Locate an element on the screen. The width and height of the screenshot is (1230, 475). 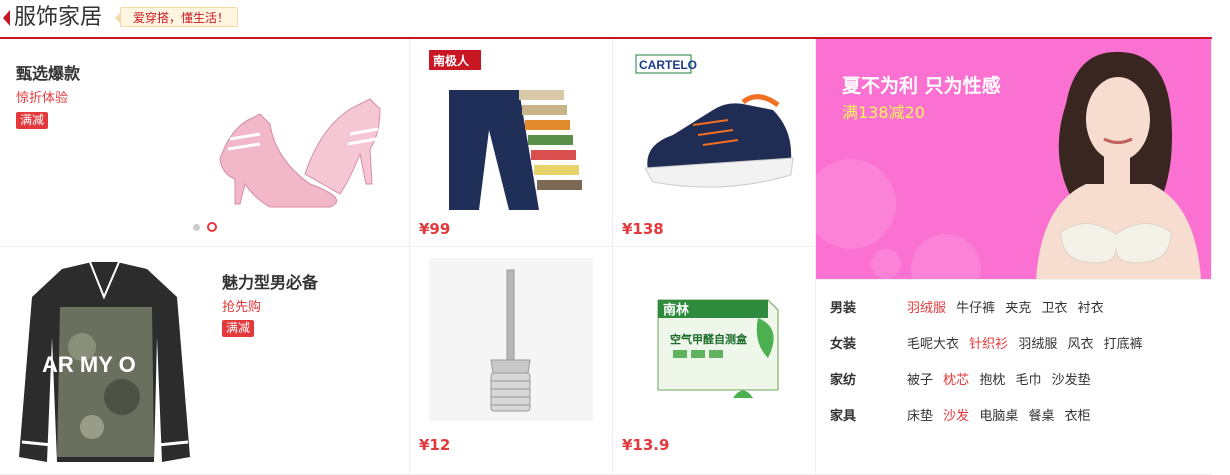
brand-logo: 南极人 is located at coordinates (451, 60).